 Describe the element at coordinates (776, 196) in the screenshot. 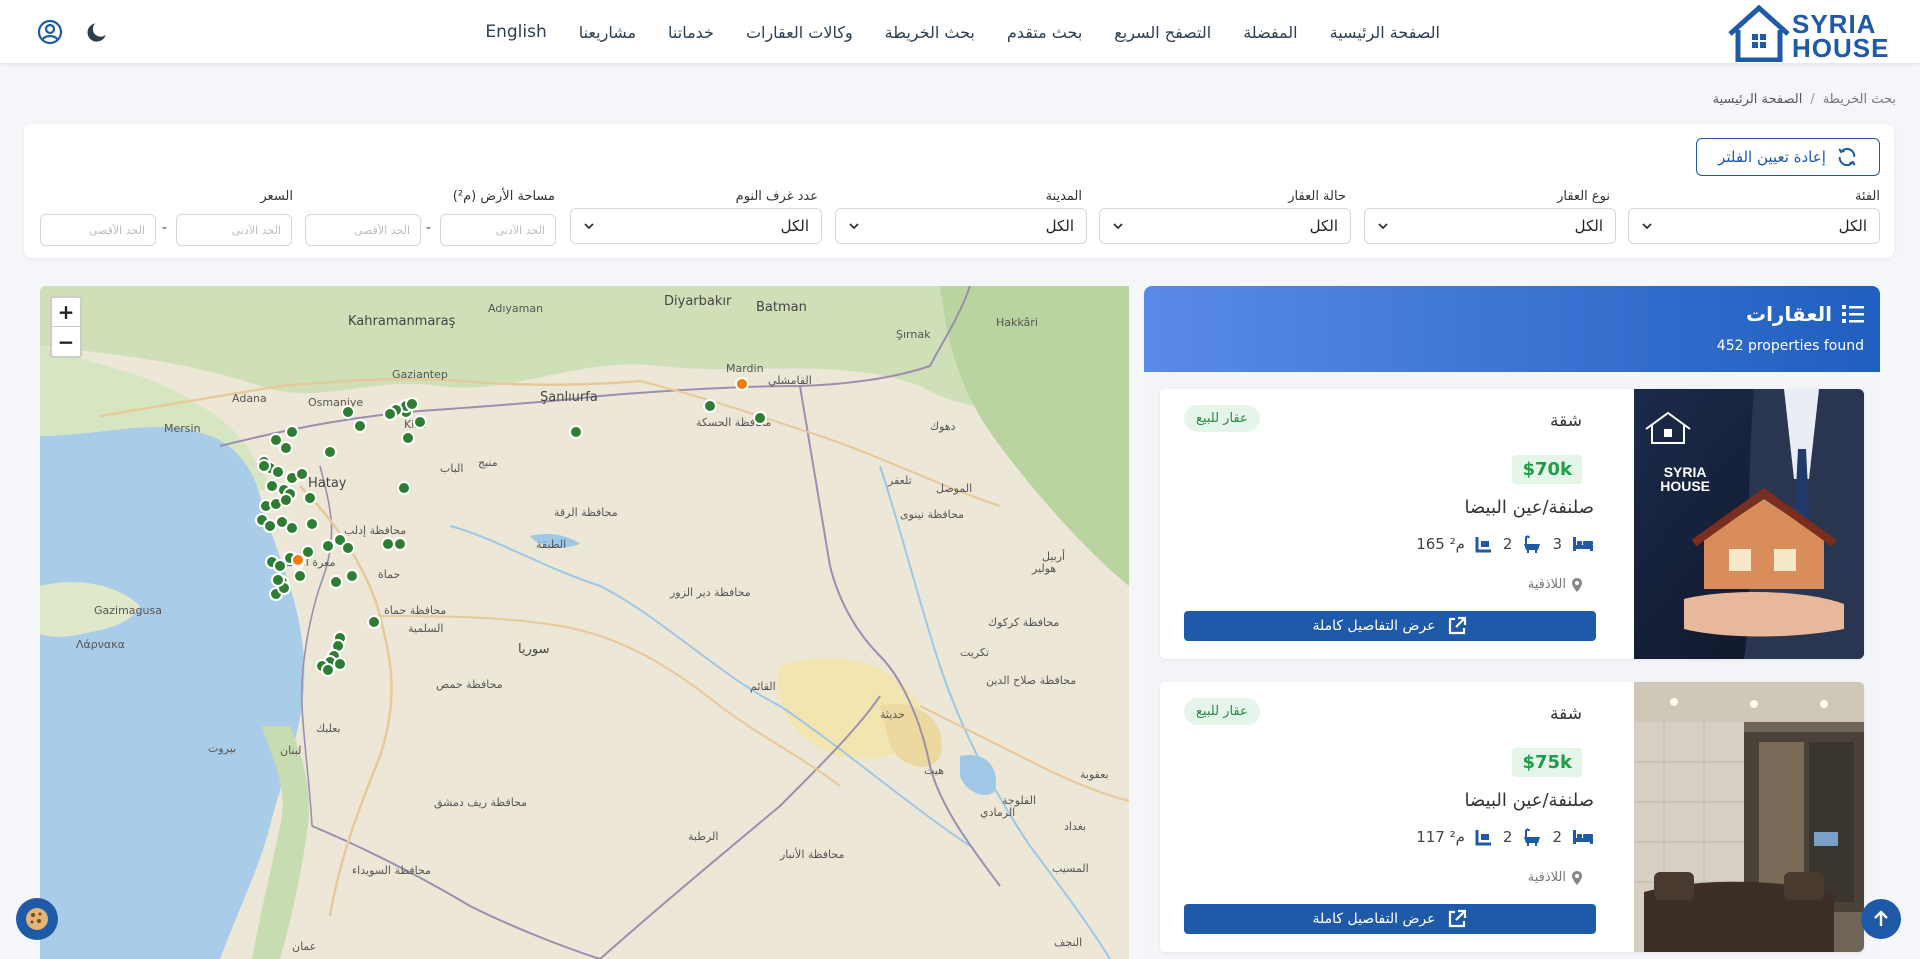

I see `bedrooms-label: عدد غرف النوم` at that location.